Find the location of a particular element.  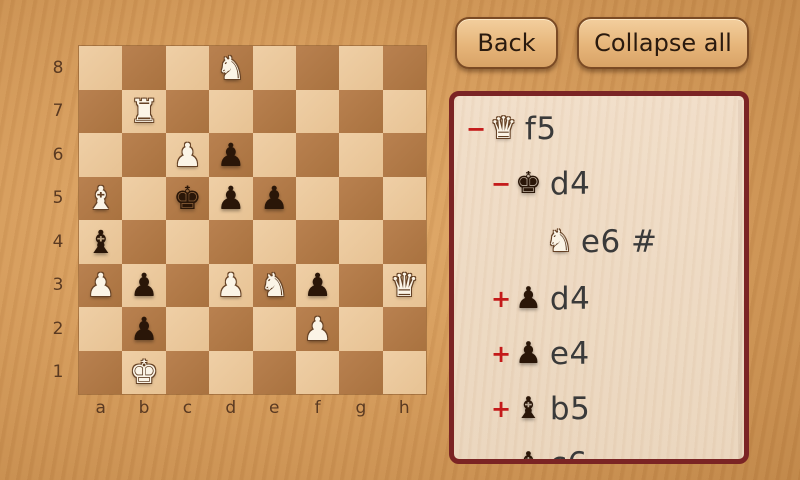

collapse-all-button: Collapse all is located at coordinates (663, 43).